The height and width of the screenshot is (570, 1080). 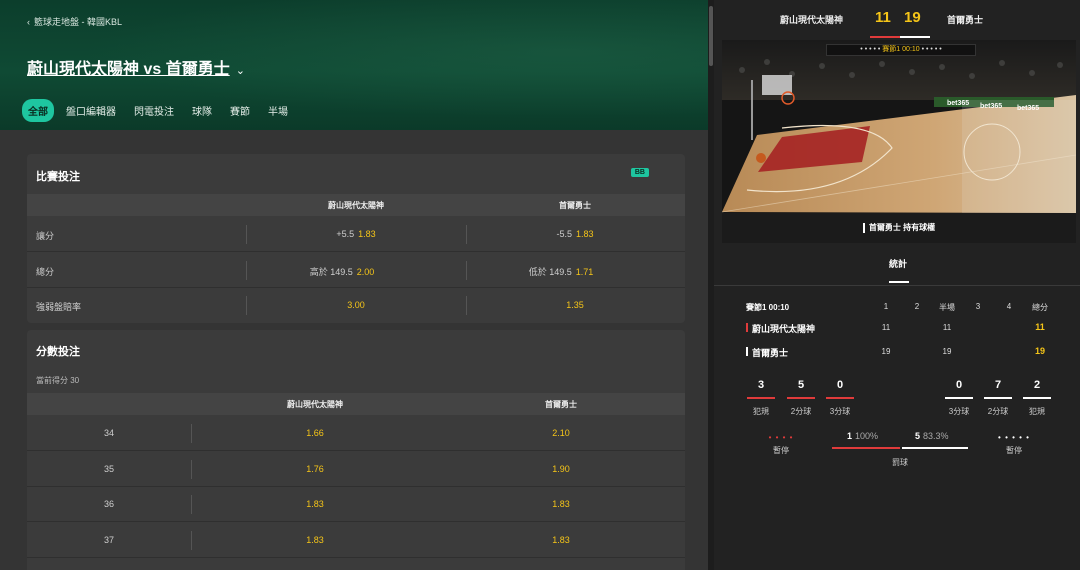 What do you see at coordinates (850, 436) in the screenshot?
I see `ft-value: 1` at bounding box center [850, 436].